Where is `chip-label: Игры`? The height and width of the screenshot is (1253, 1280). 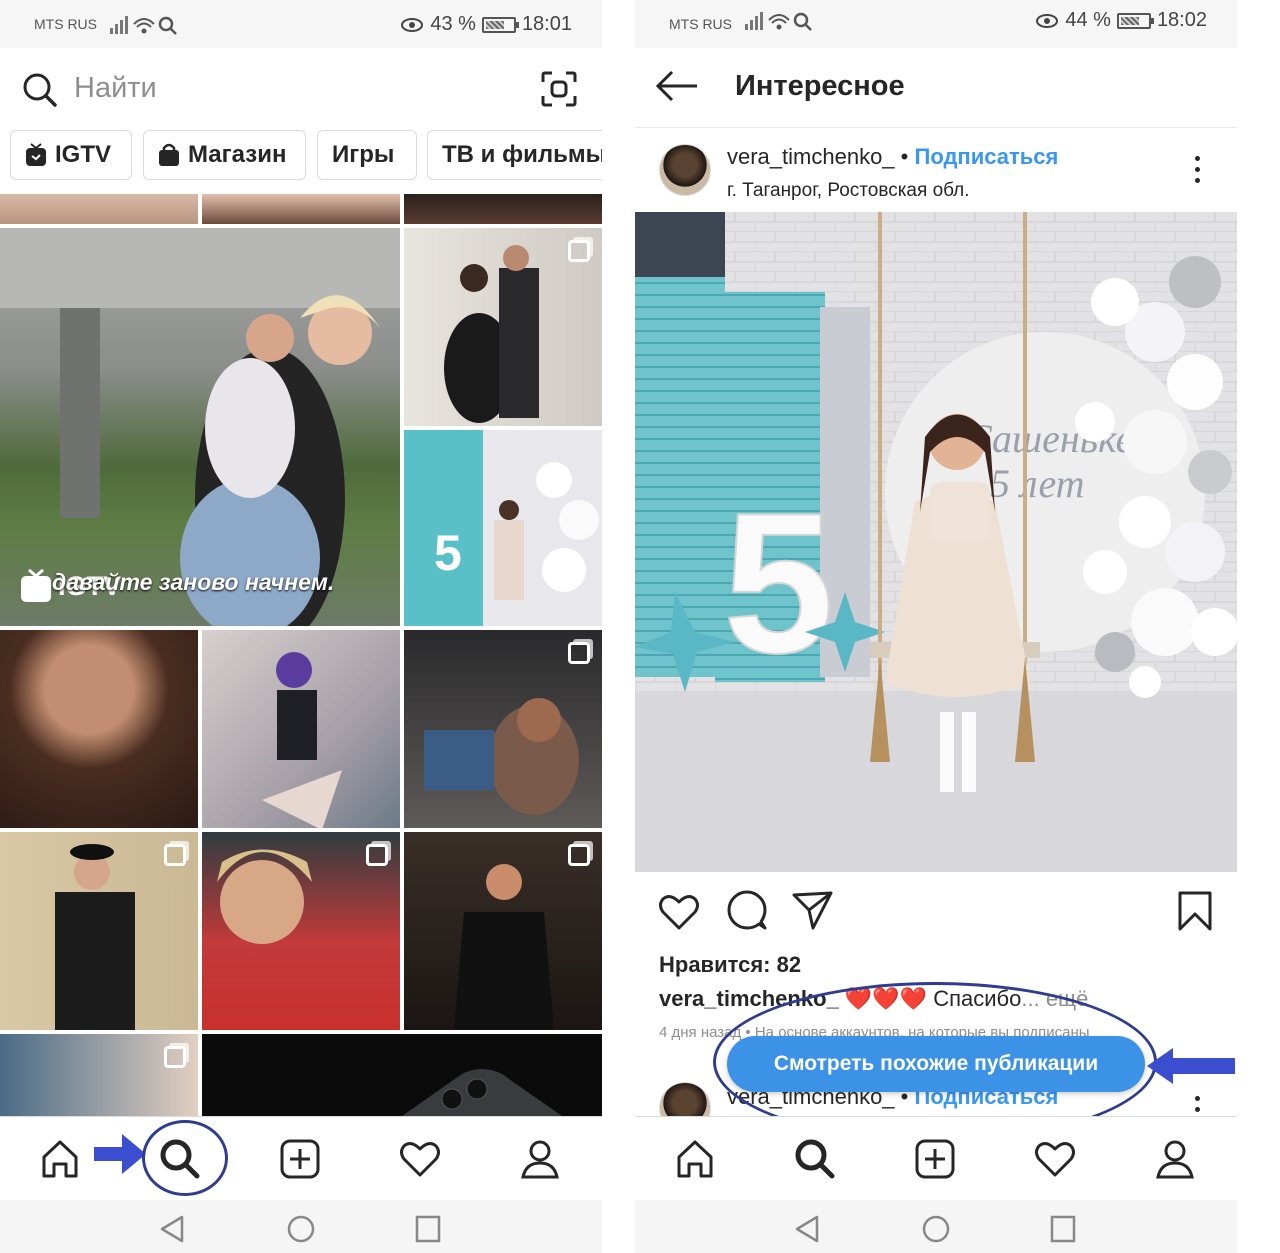
chip-label: Игры is located at coordinates (363, 154).